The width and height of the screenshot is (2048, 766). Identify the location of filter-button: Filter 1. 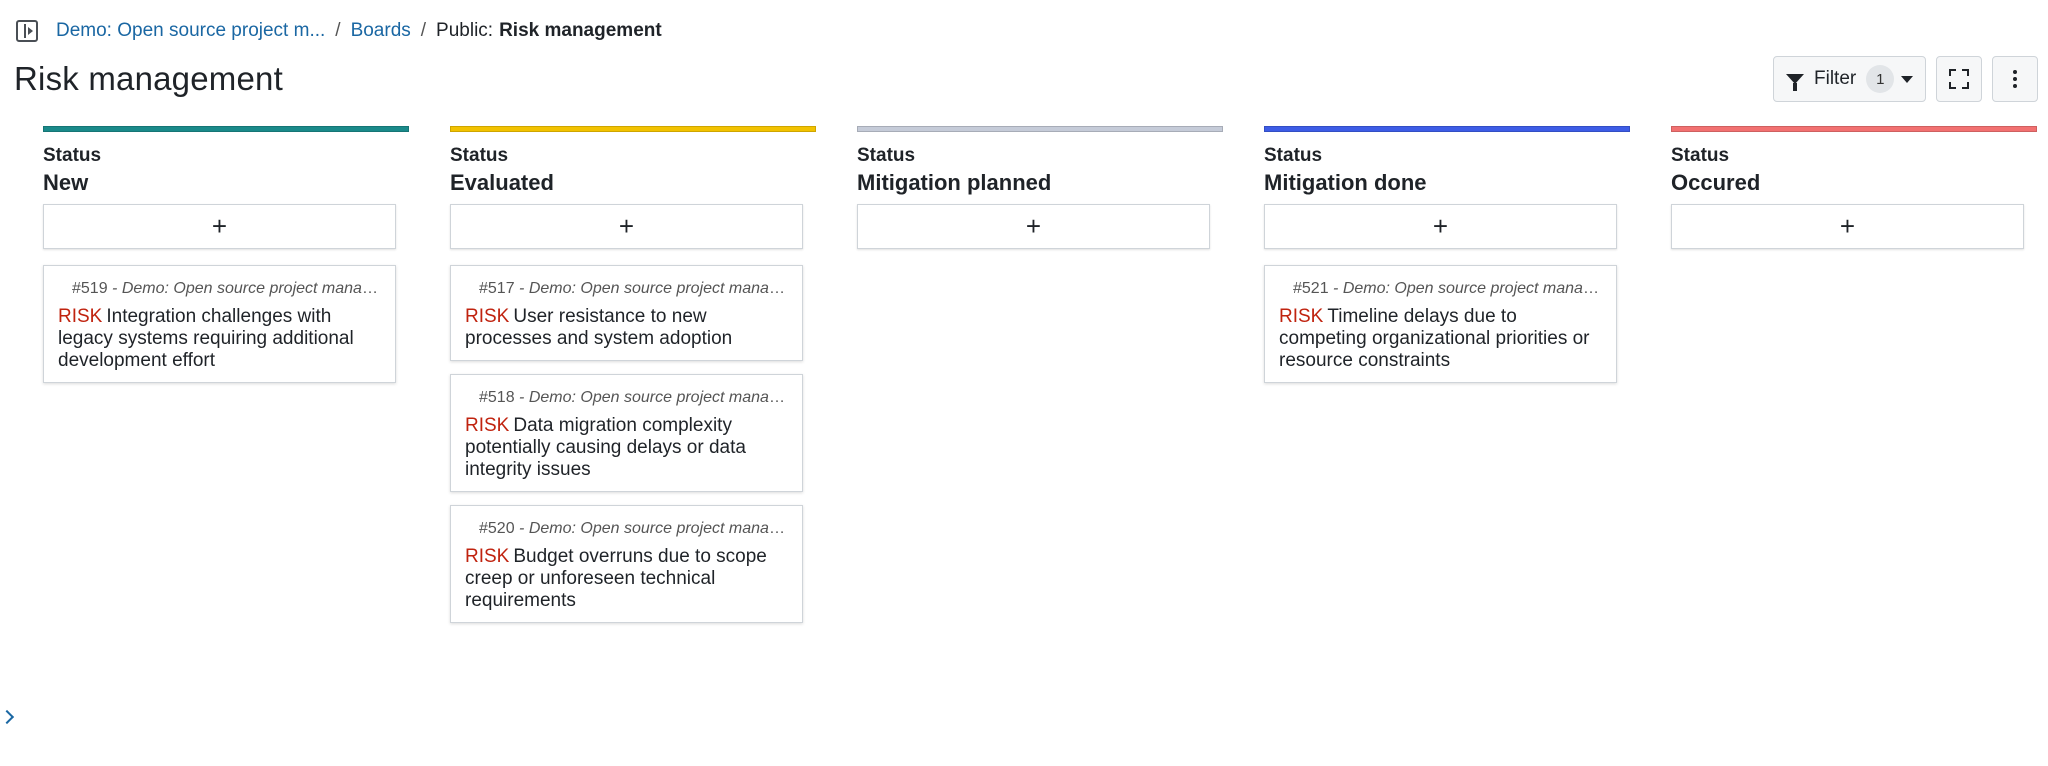
(1849, 79).